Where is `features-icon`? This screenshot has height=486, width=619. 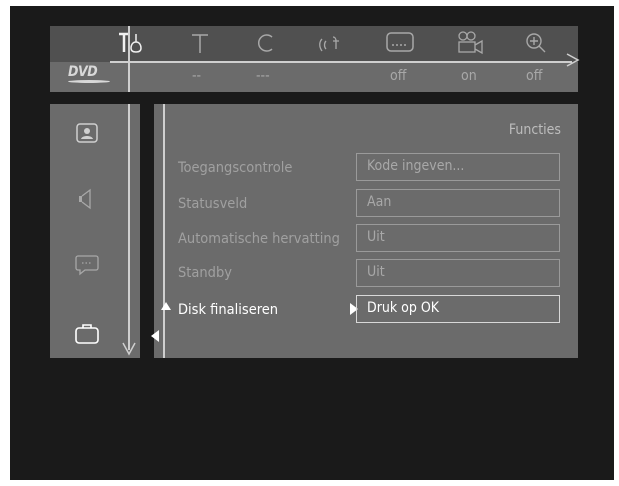
features-icon is located at coordinates (87, 333).